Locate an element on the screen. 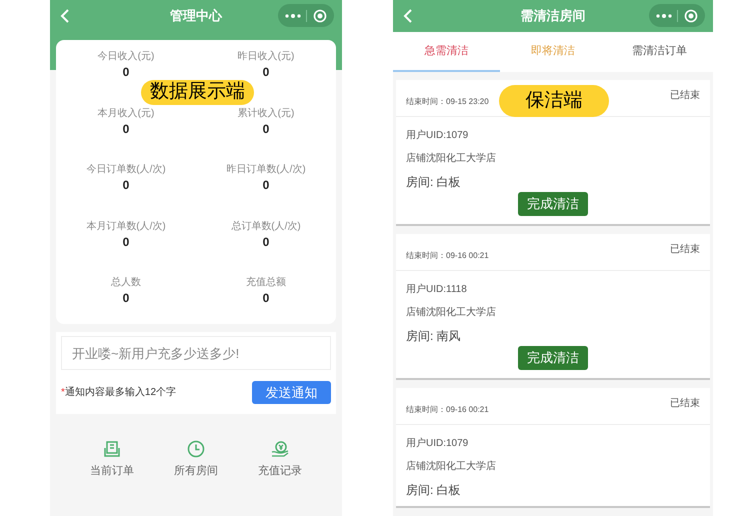 The image size is (750, 516). stat-label: 总人数 is located at coordinates (126, 283).